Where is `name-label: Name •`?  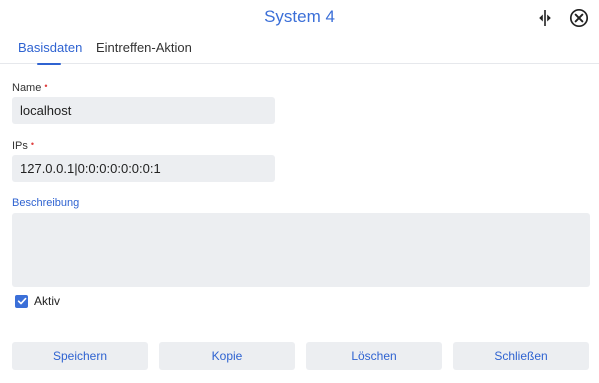
name-label: Name • is located at coordinates (30, 87).